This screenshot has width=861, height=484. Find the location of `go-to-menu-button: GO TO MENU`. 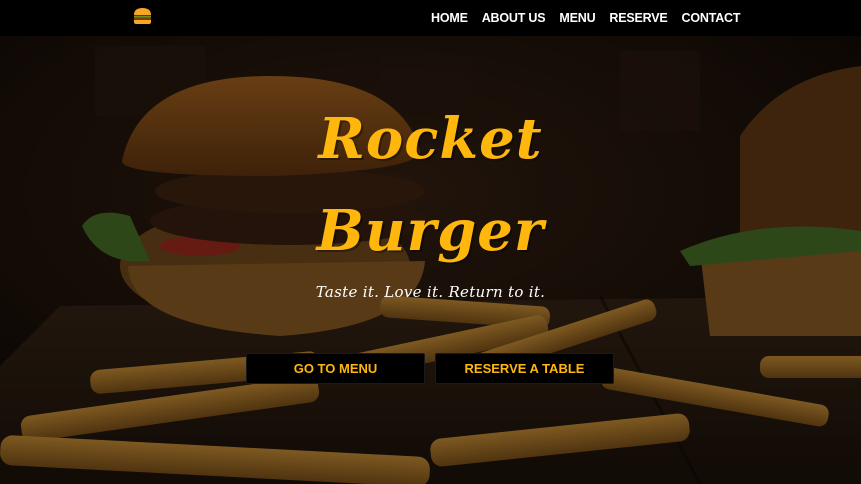

go-to-menu-button: GO TO MENU is located at coordinates (335, 368).